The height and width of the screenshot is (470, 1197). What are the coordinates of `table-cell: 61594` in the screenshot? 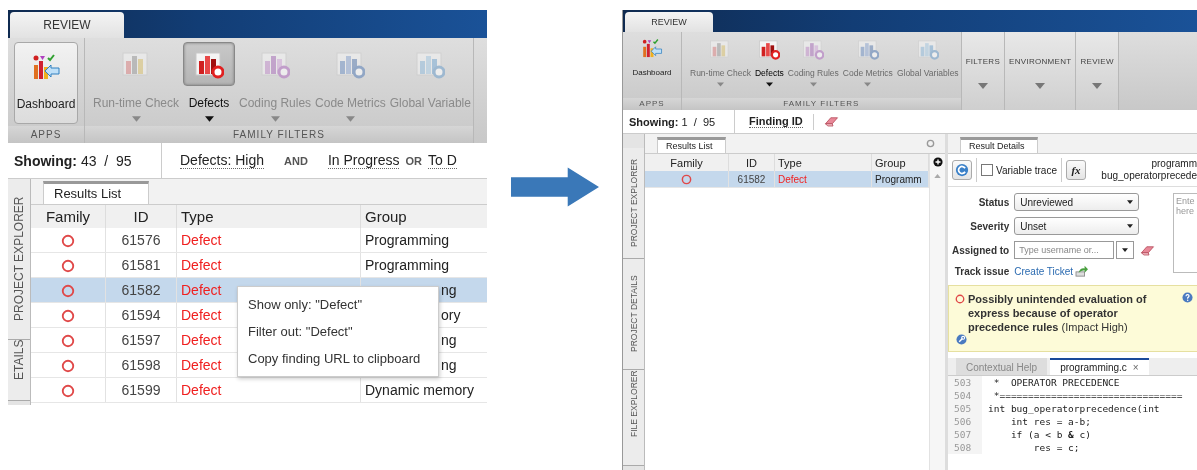 It's located at (141, 315).